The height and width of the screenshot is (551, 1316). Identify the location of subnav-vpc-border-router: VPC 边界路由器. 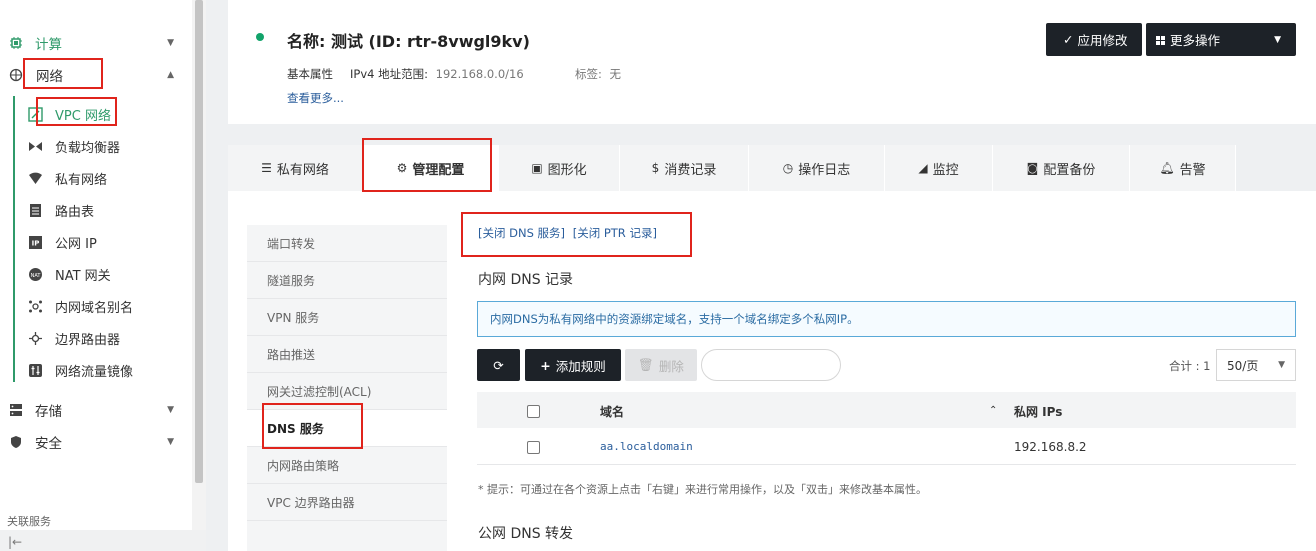
(347, 502).